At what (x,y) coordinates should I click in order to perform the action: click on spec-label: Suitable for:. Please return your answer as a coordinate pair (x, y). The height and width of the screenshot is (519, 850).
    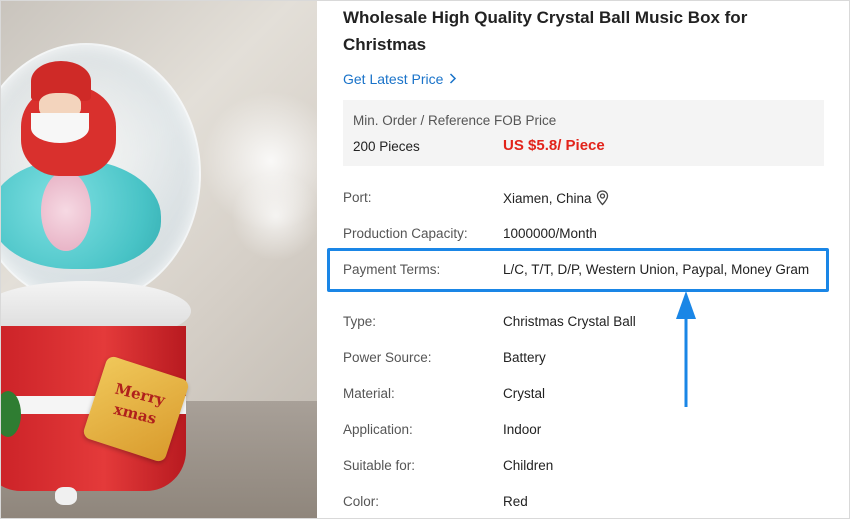
    Looking at the image, I should click on (379, 465).